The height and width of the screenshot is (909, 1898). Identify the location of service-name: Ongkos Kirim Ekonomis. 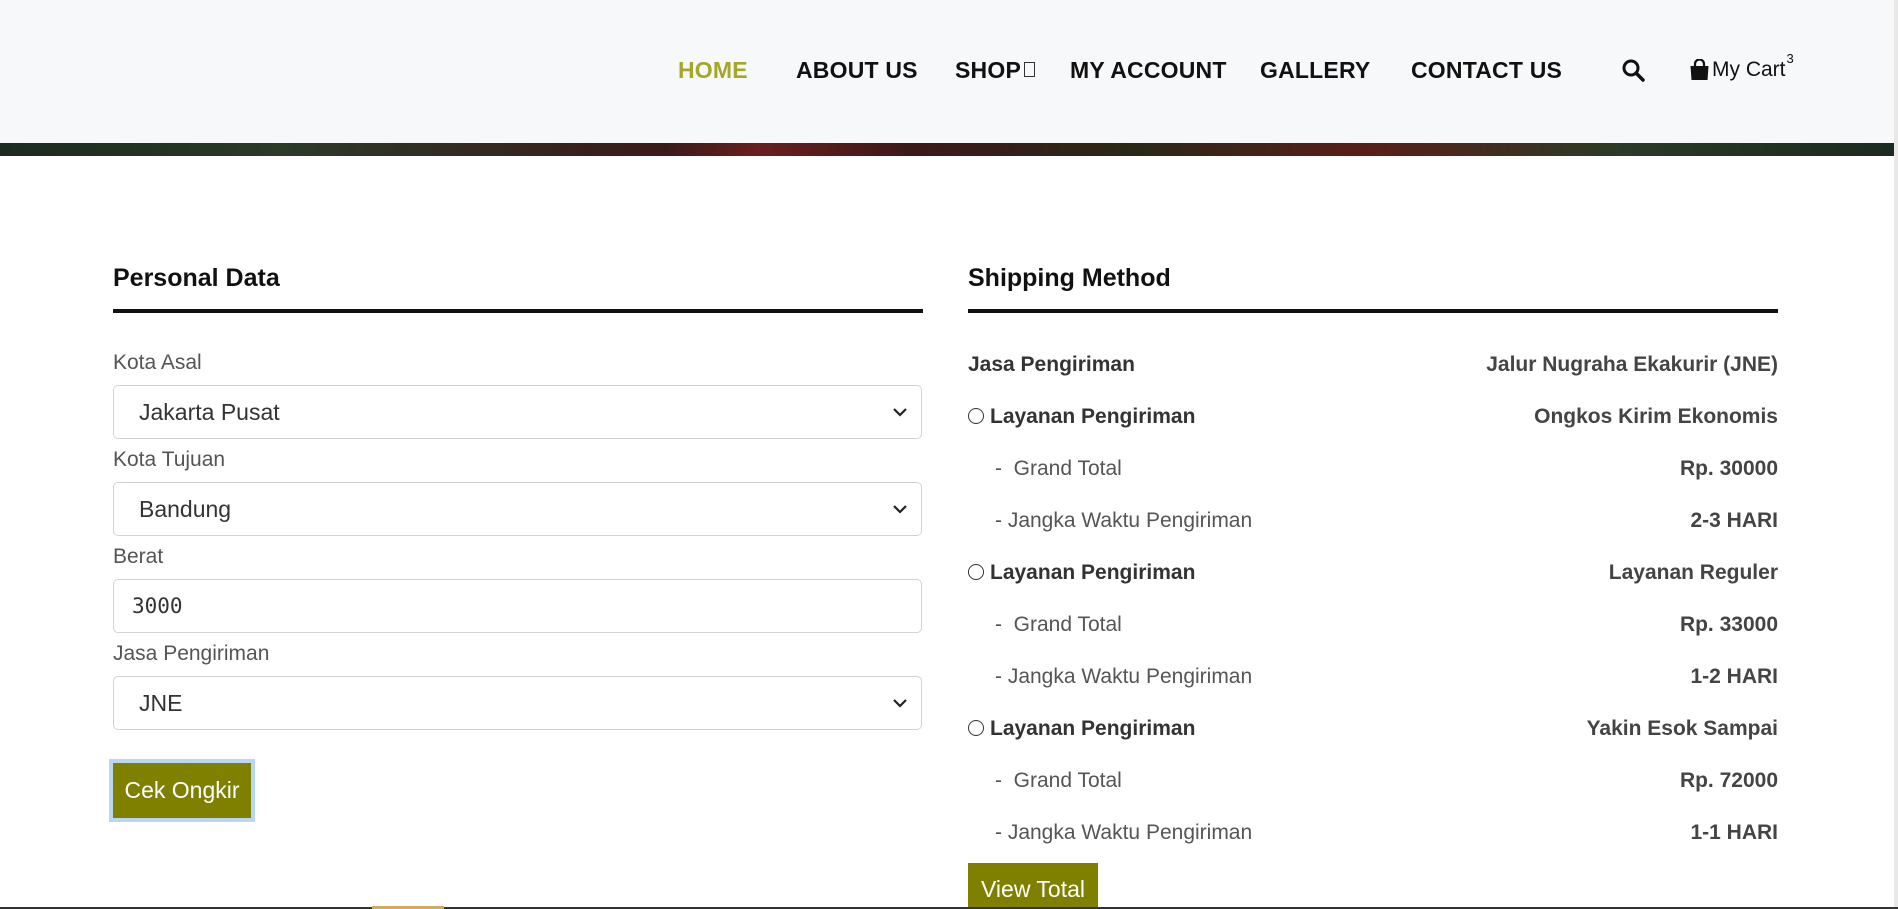
(1656, 416).